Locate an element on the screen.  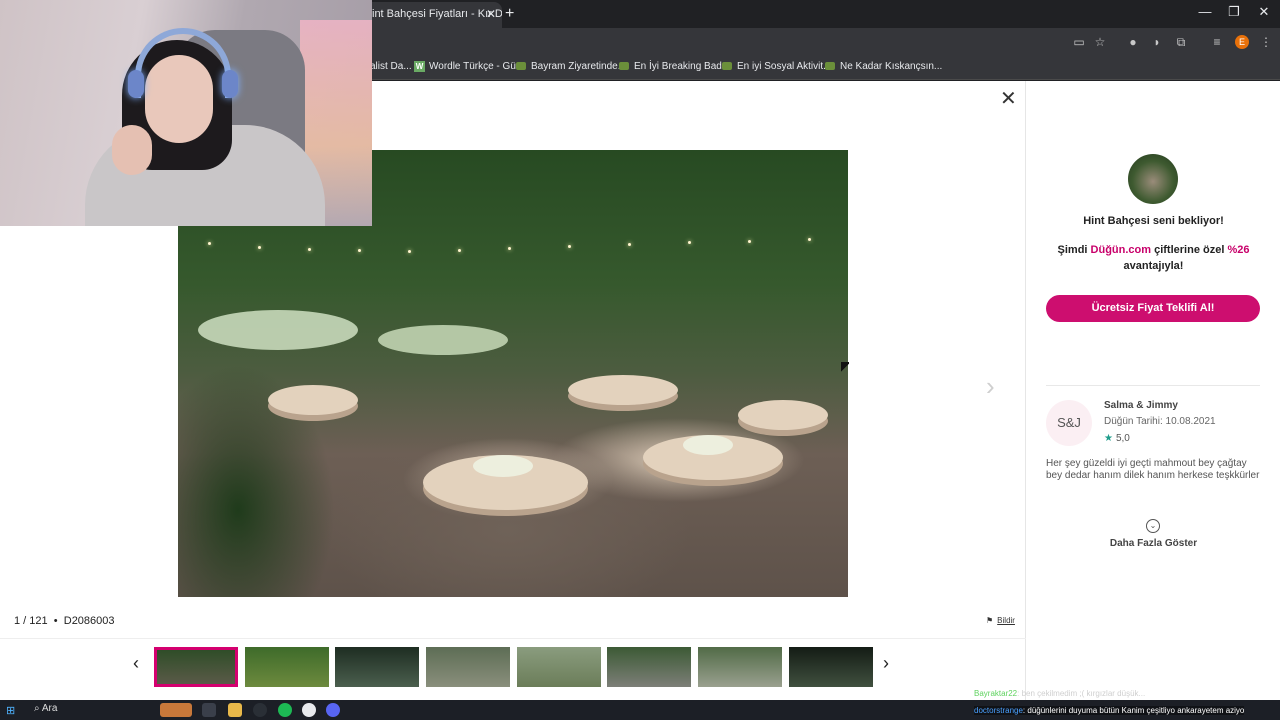
photo-counter: 1 / 121 • D2086003 is located at coordinates (64, 621).